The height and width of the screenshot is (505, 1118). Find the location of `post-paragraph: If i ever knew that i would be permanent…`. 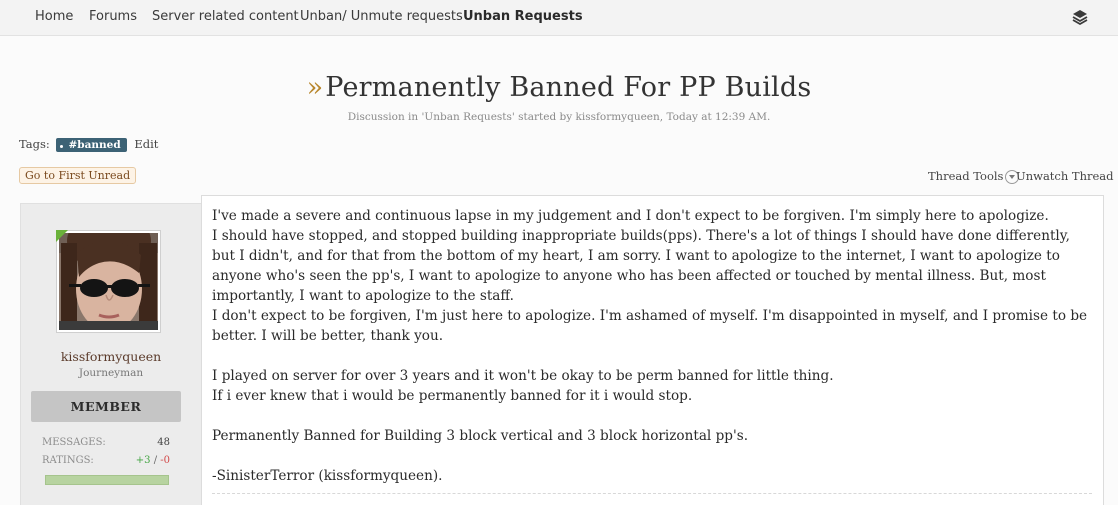

post-paragraph: If i ever knew that i would be permanent… is located at coordinates (452, 396).